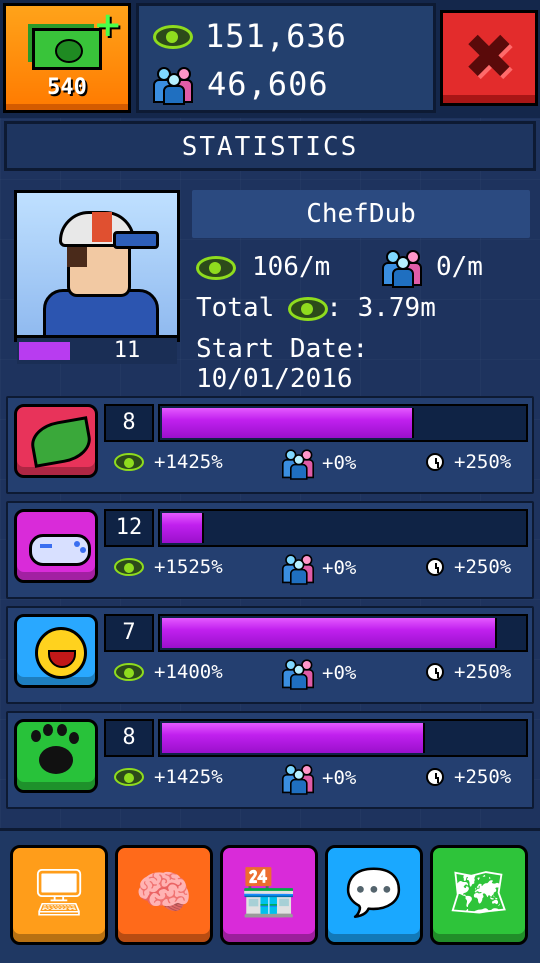 This screenshot has height=963, width=540. I want to click on category-level: 12, so click(129, 528).